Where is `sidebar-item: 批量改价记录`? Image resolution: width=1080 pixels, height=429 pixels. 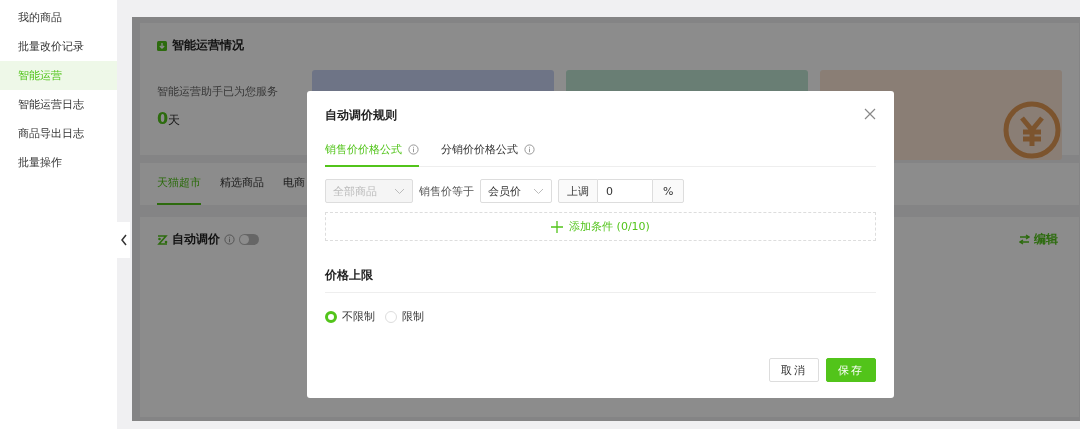
sidebar-item: 批量改价记录 is located at coordinates (58, 46).